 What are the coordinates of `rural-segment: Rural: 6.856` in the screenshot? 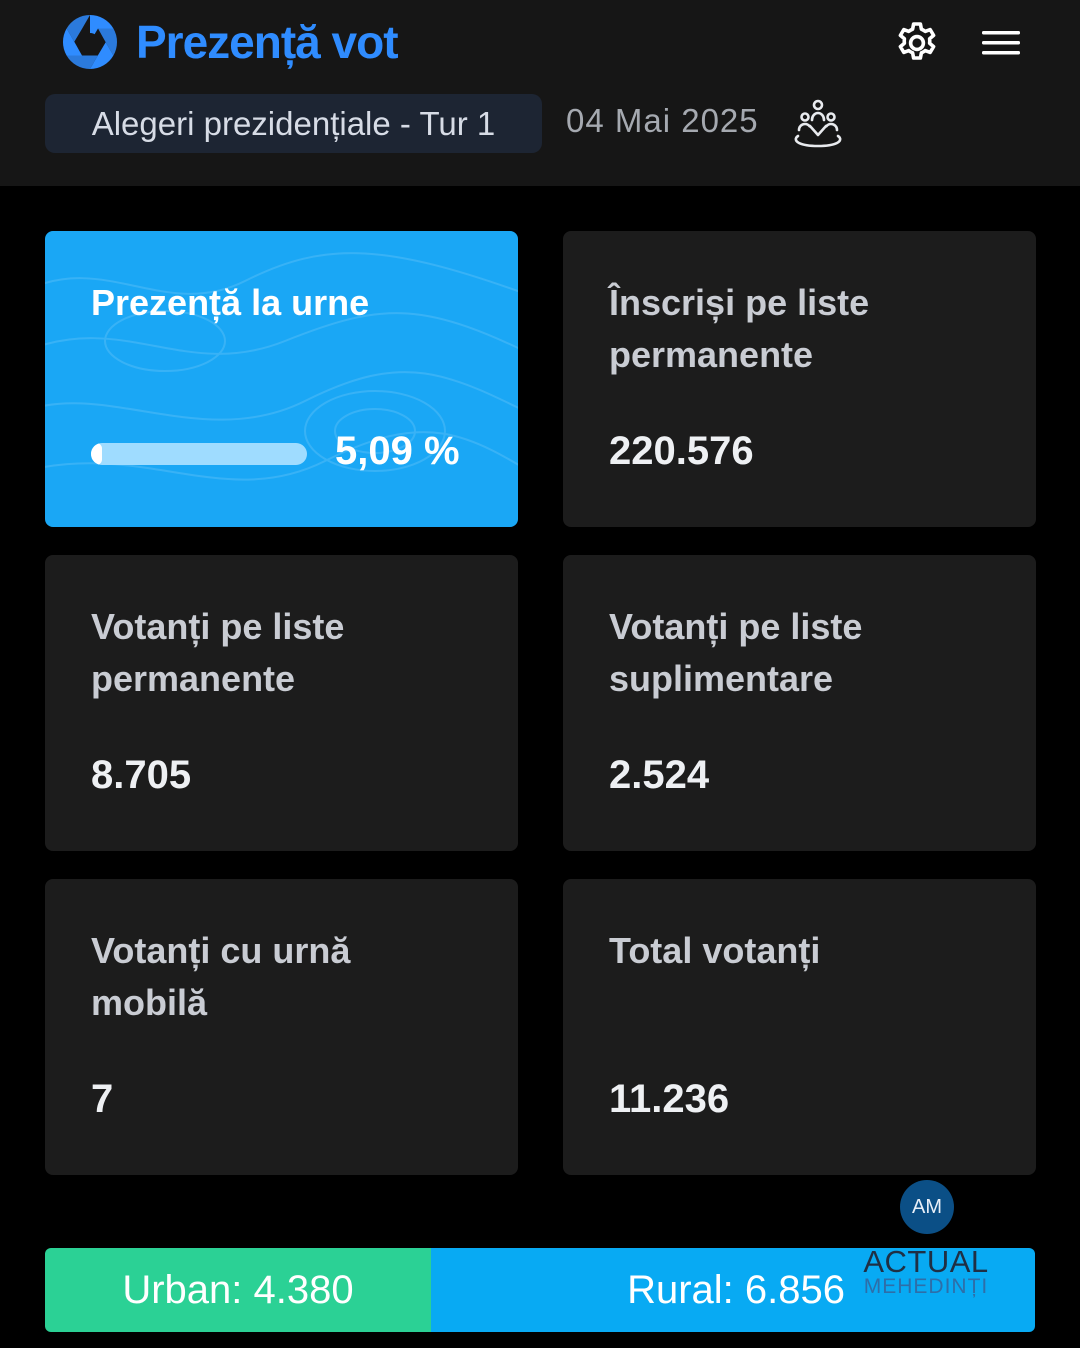 It's located at (732, 1290).